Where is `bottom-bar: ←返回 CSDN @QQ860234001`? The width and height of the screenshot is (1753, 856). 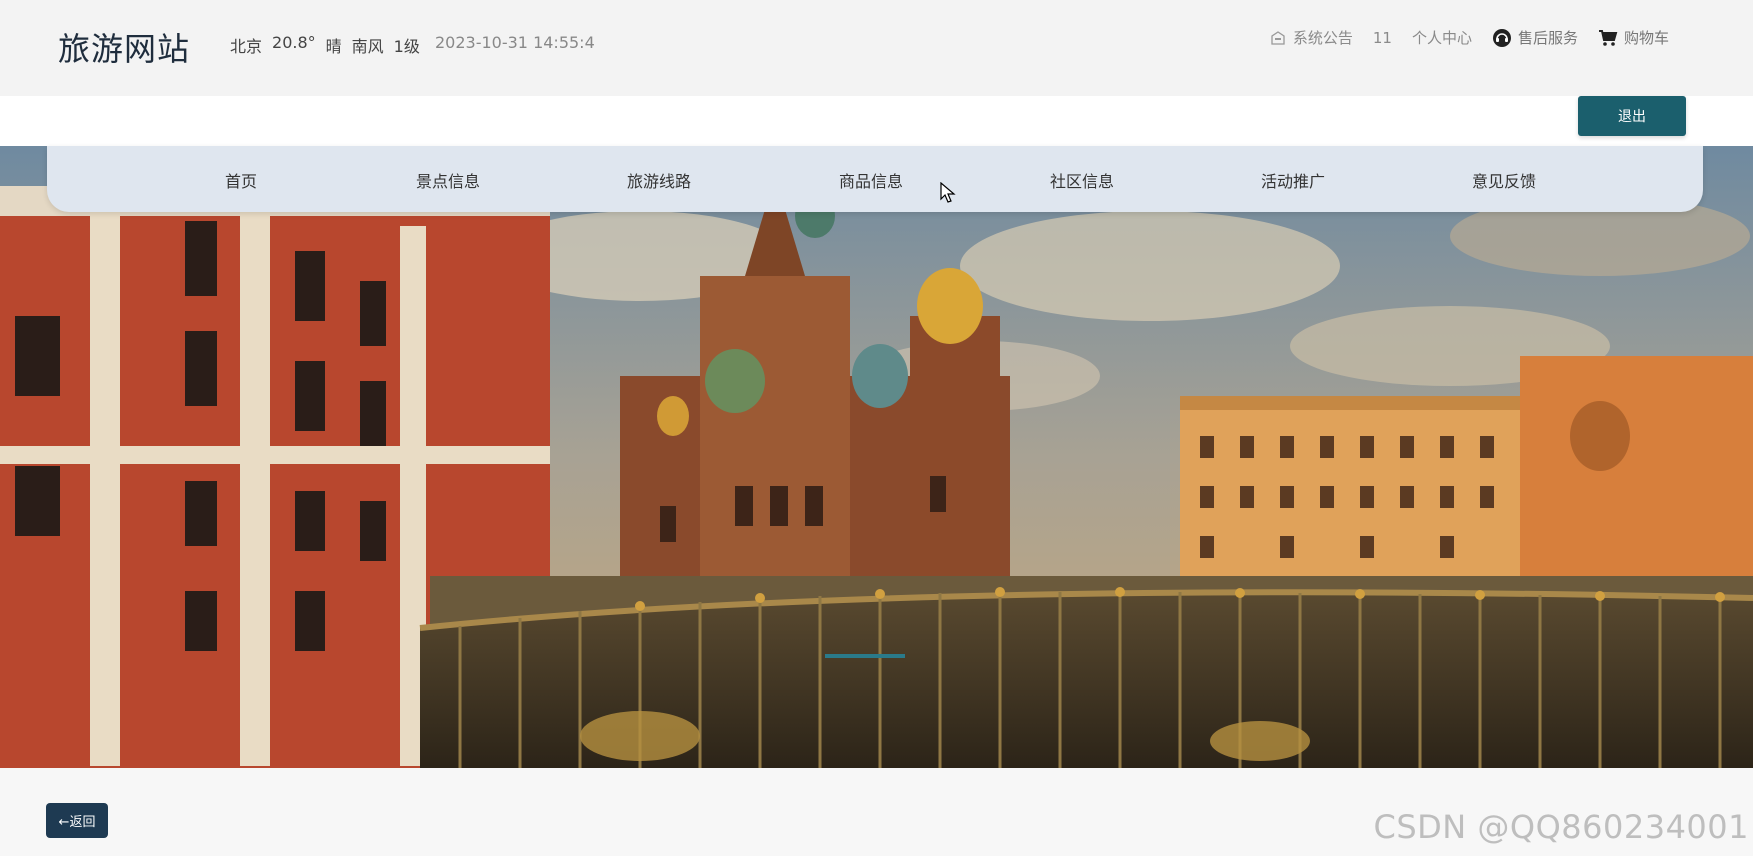 bottom-bar: ←返回 CSDN @QQ860234001 is located at coordinates (876, 812).